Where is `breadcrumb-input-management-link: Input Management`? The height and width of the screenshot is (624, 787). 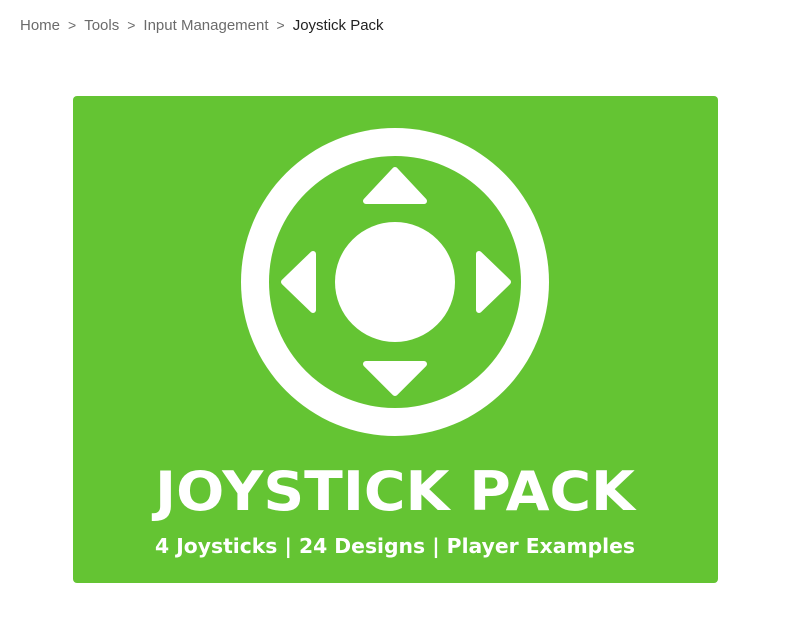
breadcrumb-input-management-link: Input Management is located at coordinates (205, 25).